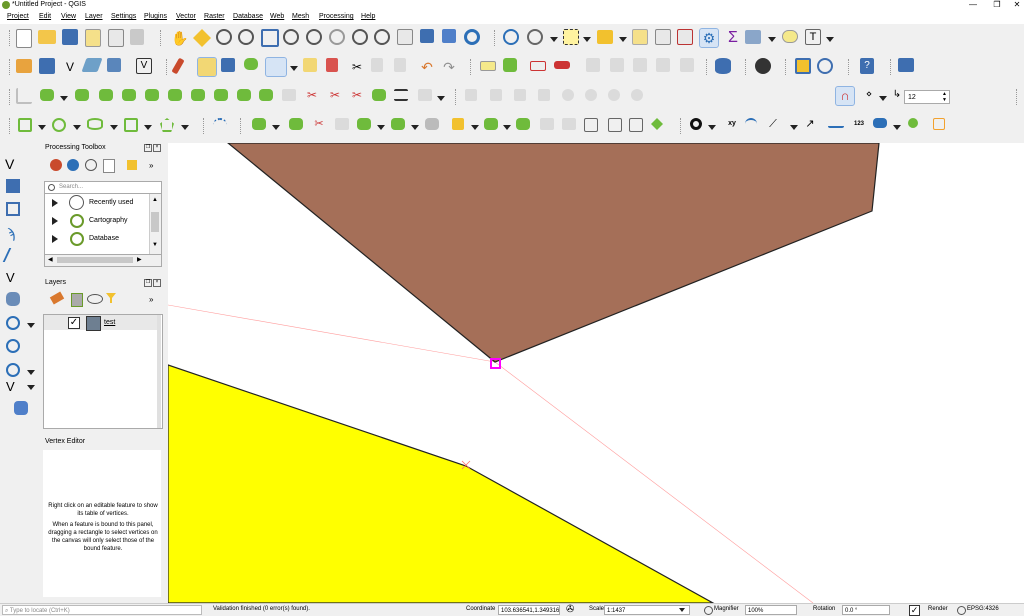 Image resolution: width=1024 pixels, height=616 pixels. Describe the element at coordinates (510, 65) in the screenshot. I see `layer-diagram-icon` at that location.